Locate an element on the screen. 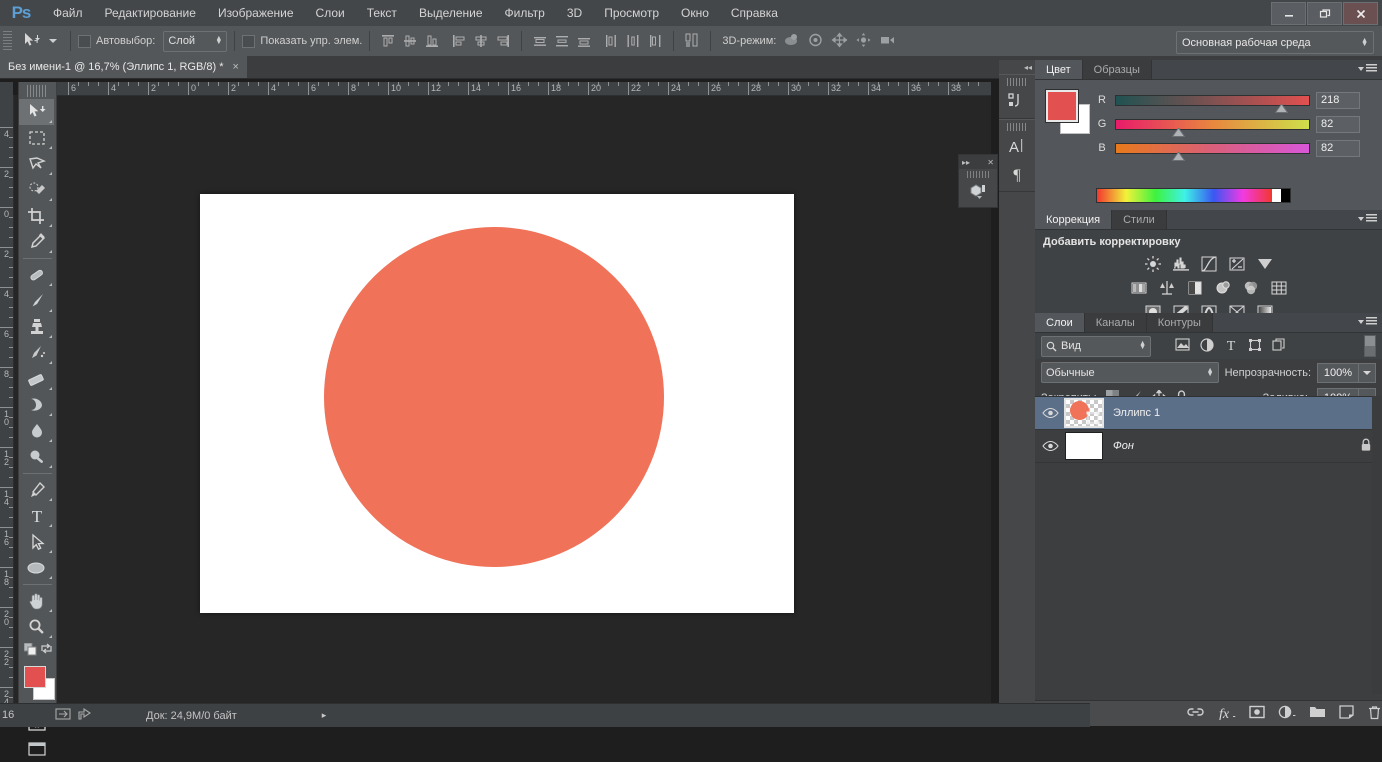  layer-name: Эллипс 1 is located at coordinates (1242, 413).